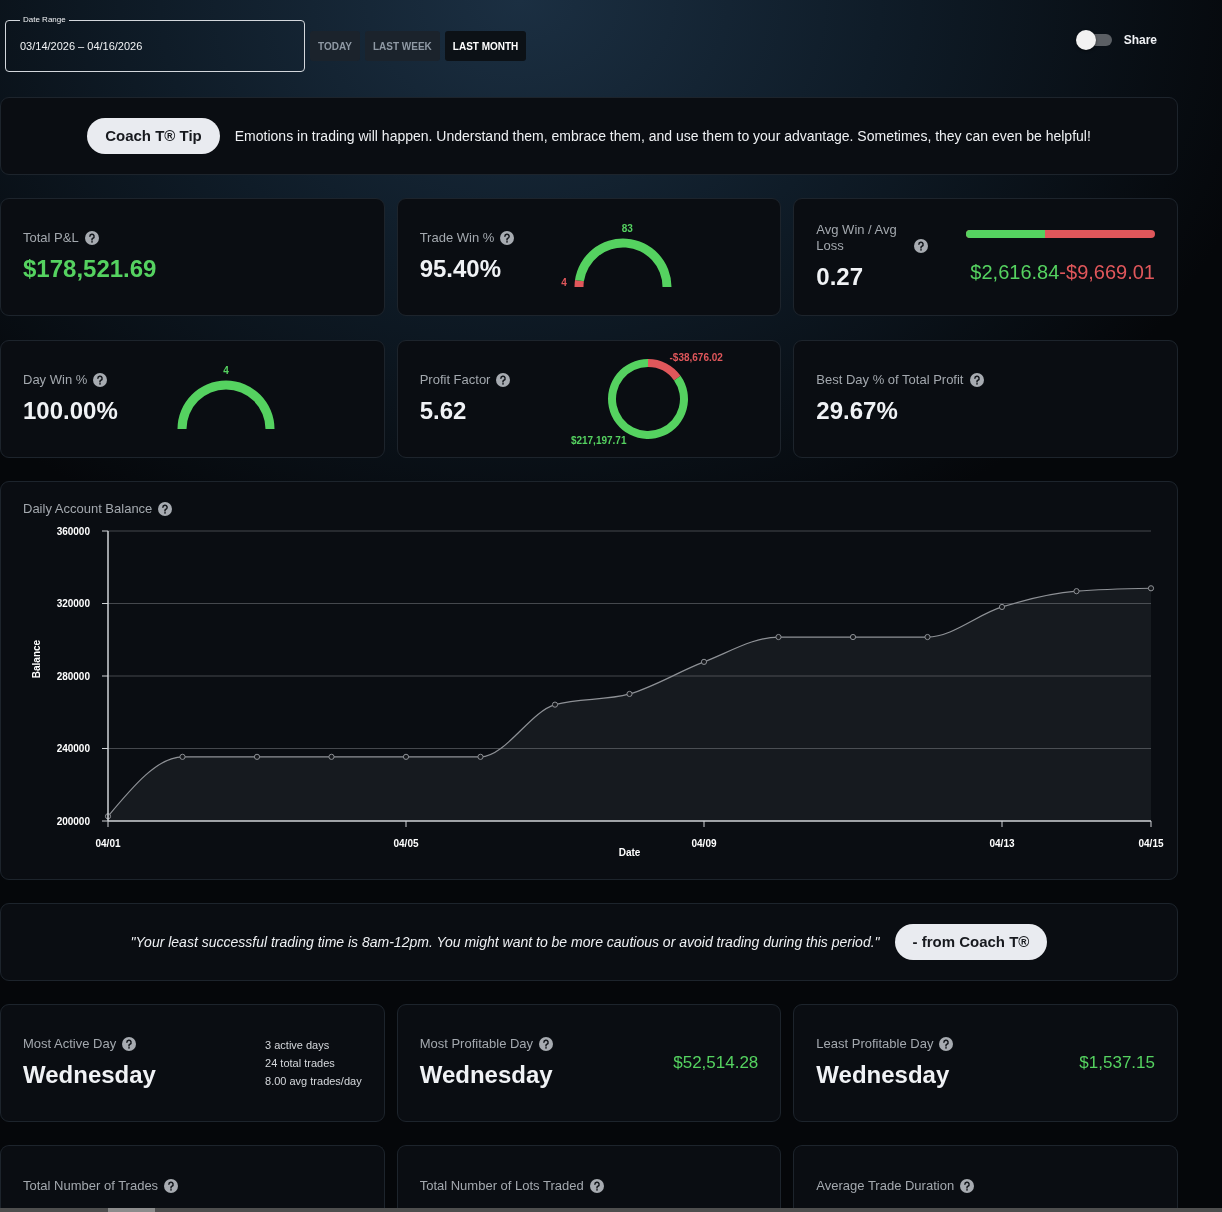  I want to click on card-title: Trade Win %, so click(457, 238).